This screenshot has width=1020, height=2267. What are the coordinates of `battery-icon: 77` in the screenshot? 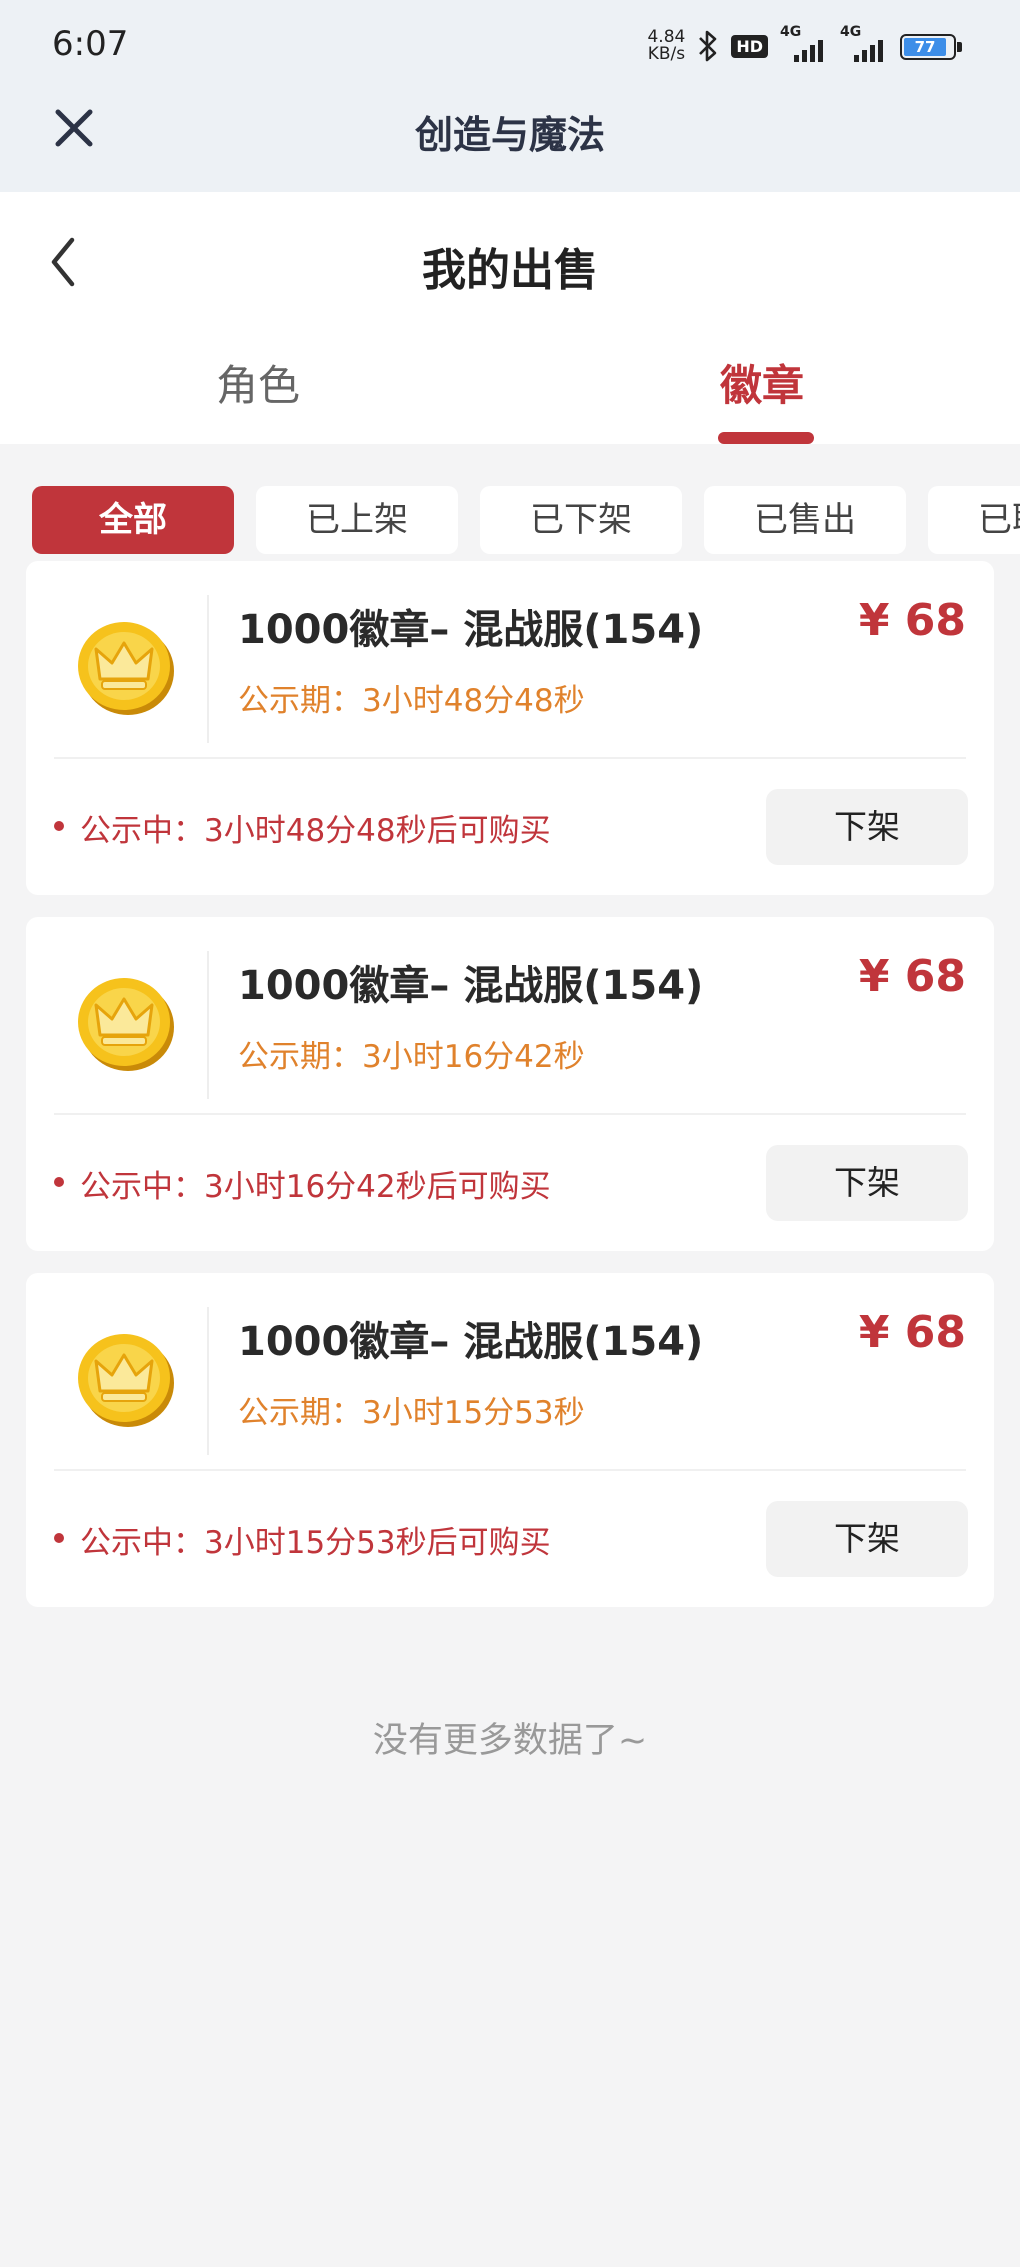 It's located at (931, 46).